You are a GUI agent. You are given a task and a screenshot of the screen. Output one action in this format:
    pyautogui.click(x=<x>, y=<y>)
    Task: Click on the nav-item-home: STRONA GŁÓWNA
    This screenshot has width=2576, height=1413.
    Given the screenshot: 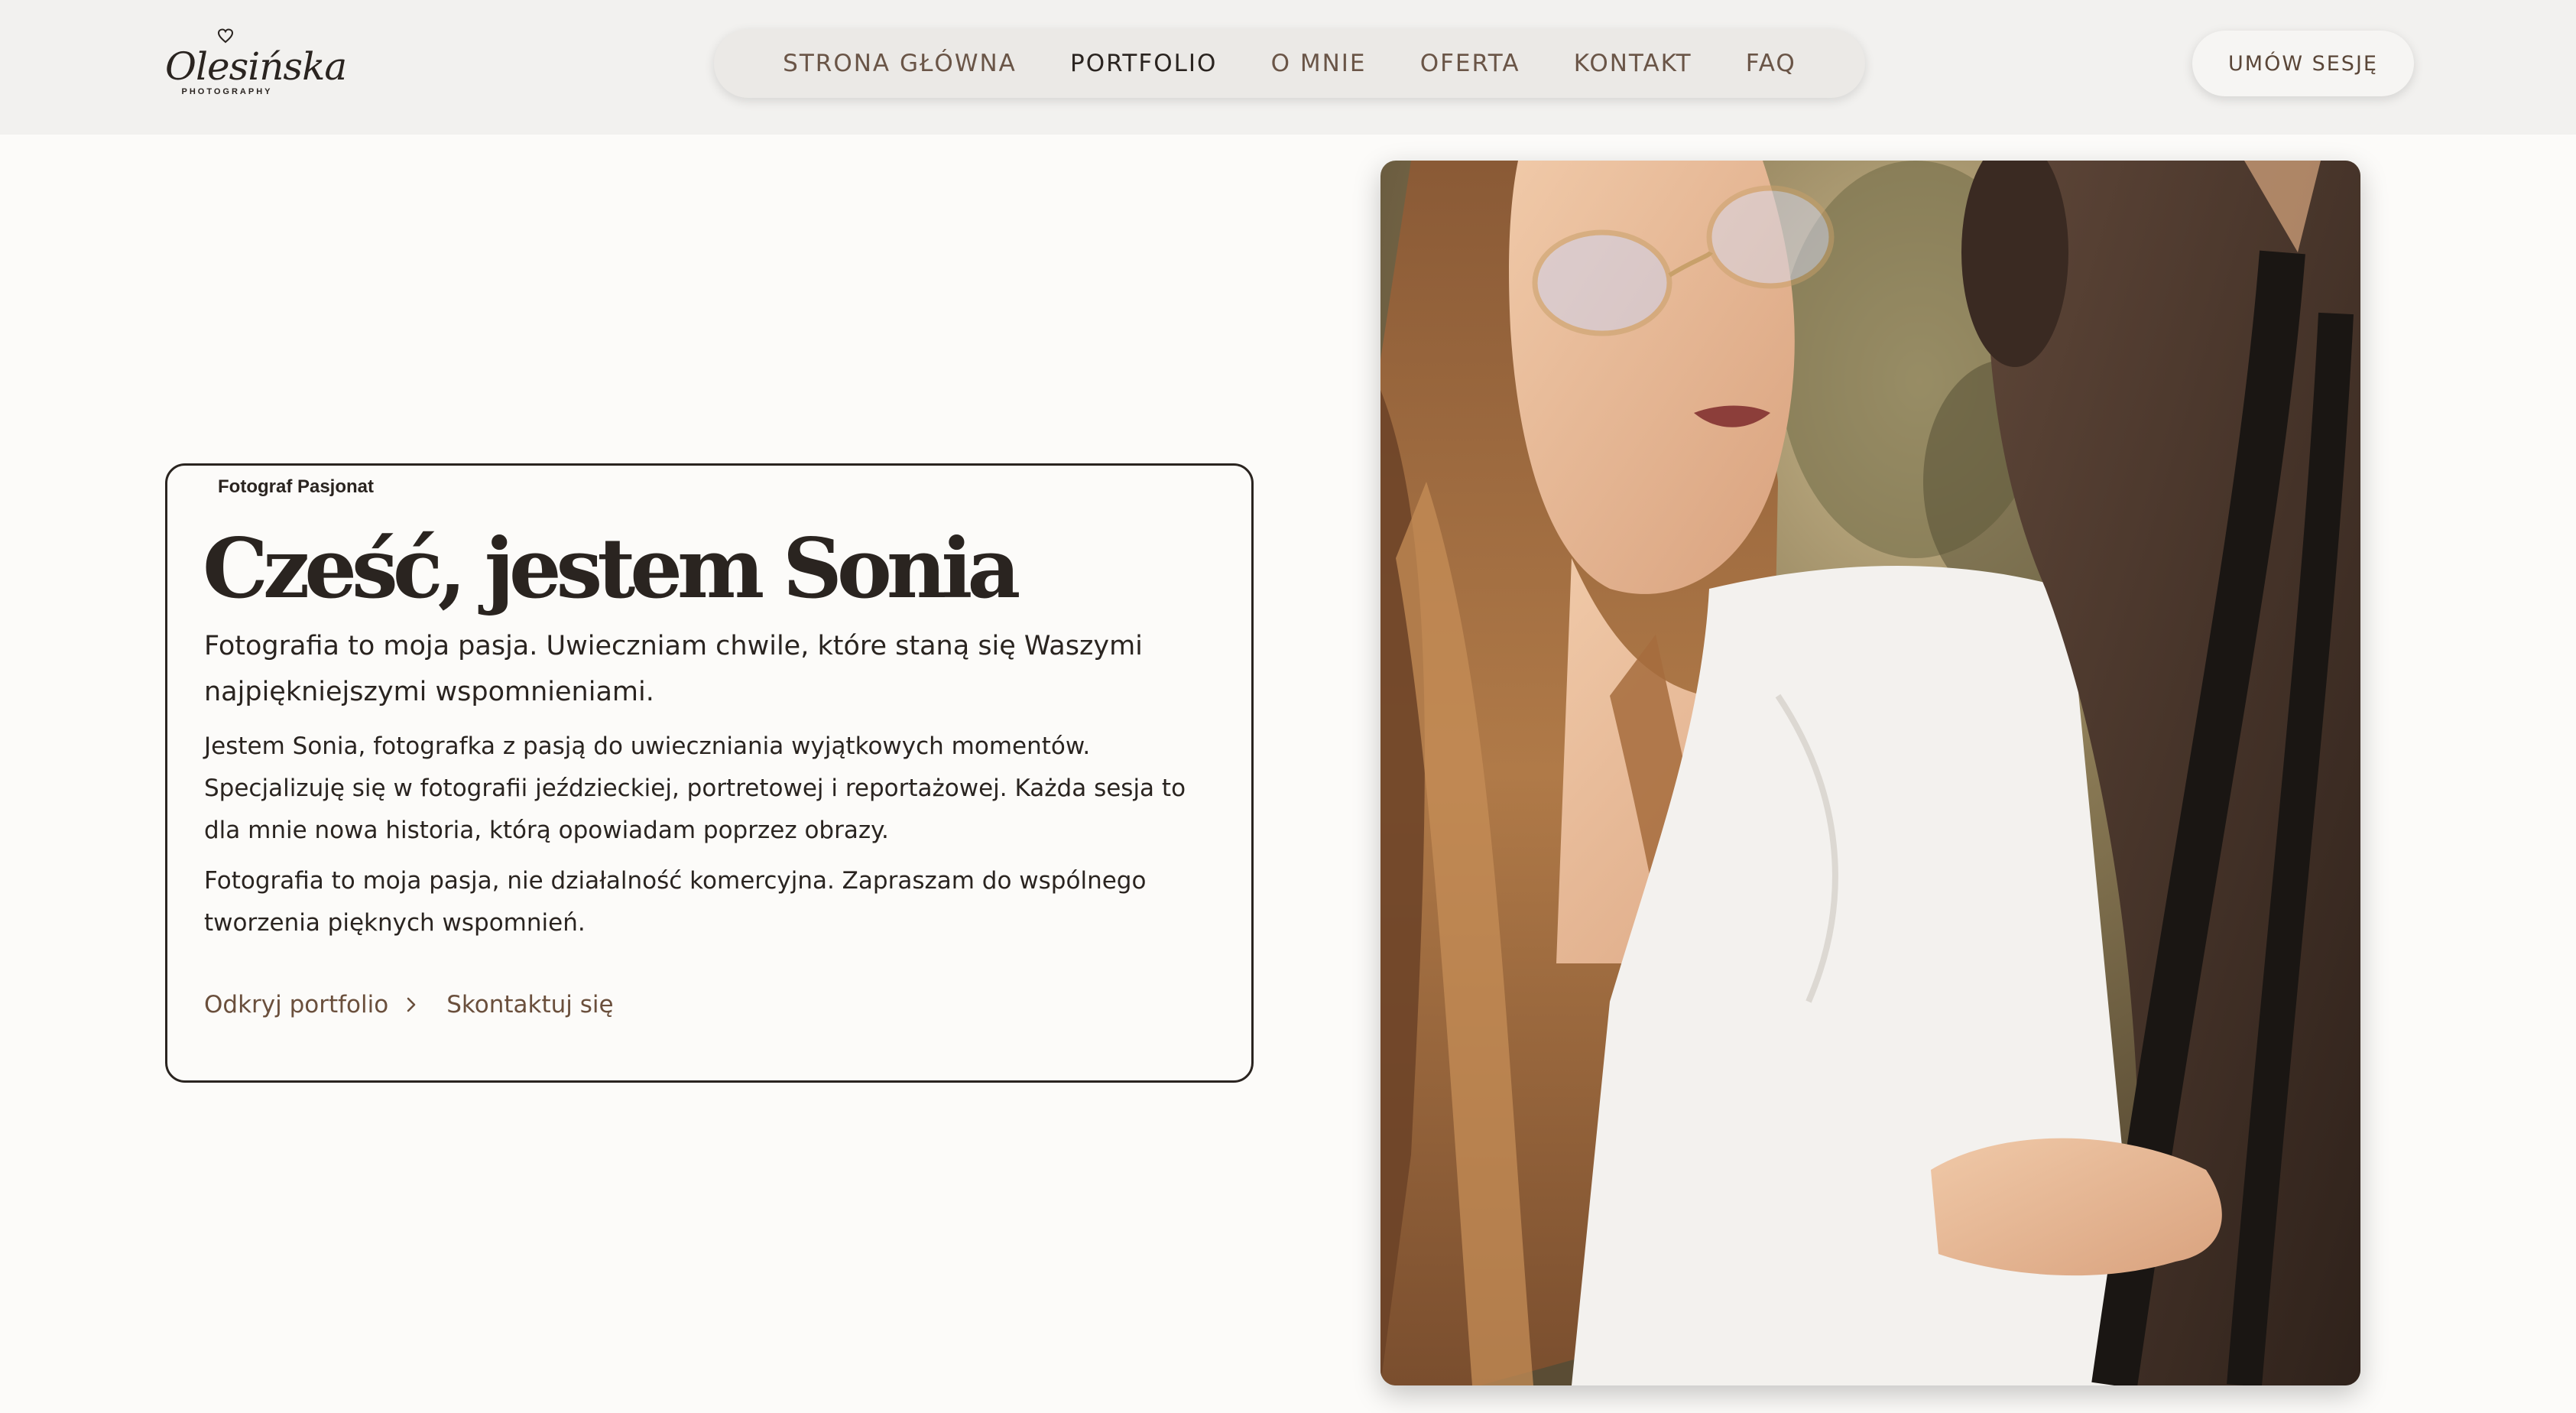 What is the action you would take?
    pyautogui.click(x=900, y=63)
    